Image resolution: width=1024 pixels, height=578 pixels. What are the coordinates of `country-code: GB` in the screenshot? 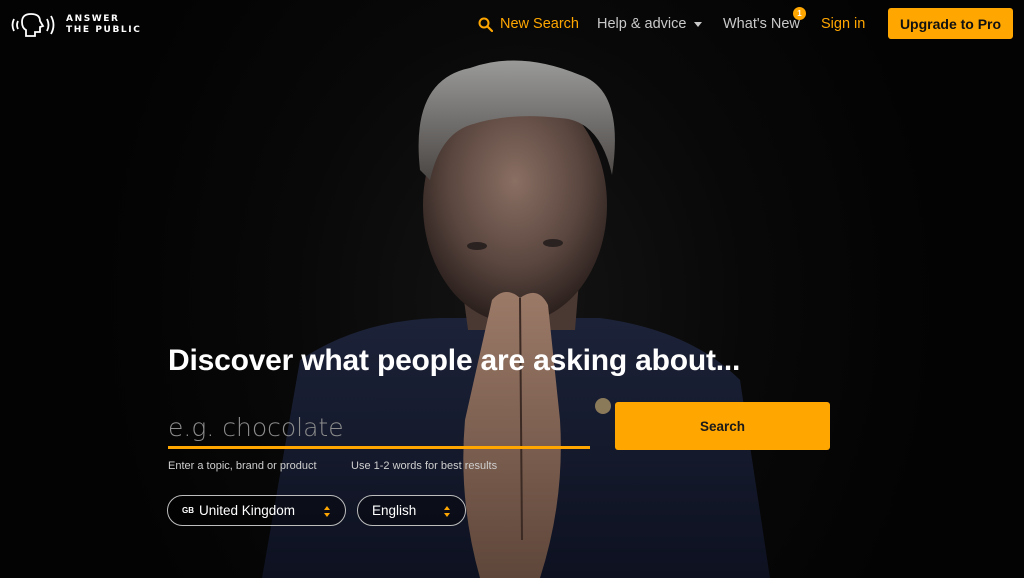 It's located at (188, 510).